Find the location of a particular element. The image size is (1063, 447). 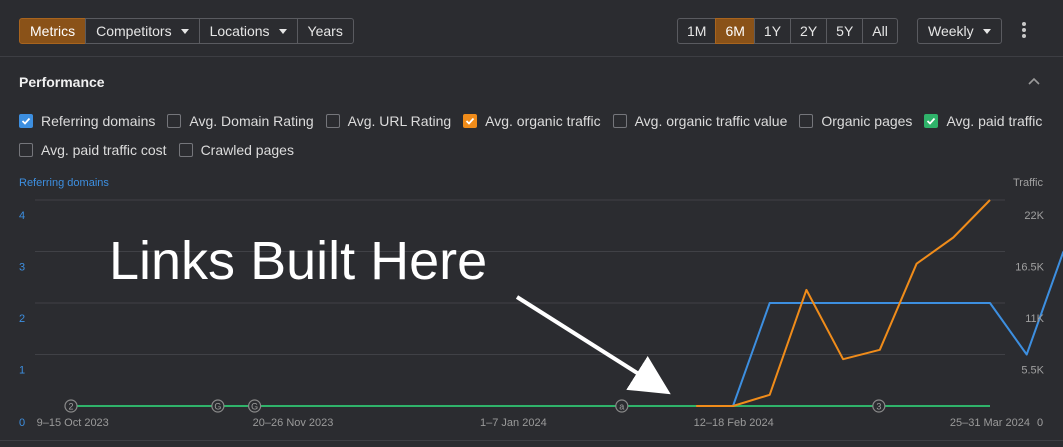

tab-competitors: Competitors is located at coordinates (142, 31).